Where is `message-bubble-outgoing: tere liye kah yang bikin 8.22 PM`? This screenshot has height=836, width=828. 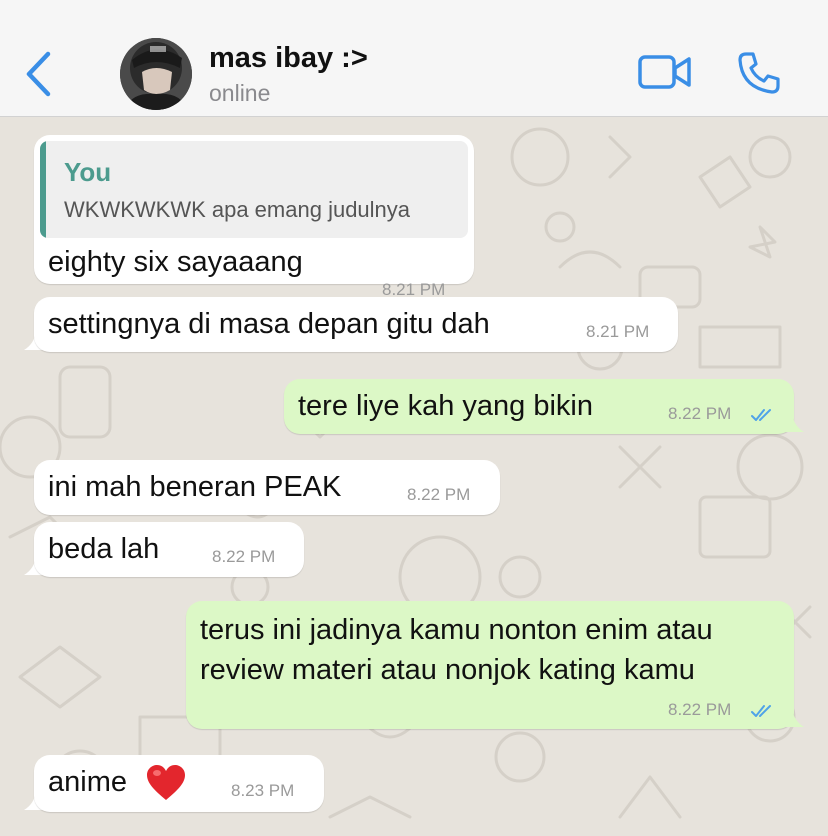
message-bubble-outgoing: tere liye kah yang bikin 8.22 PM is located at coordinates (539, 406).